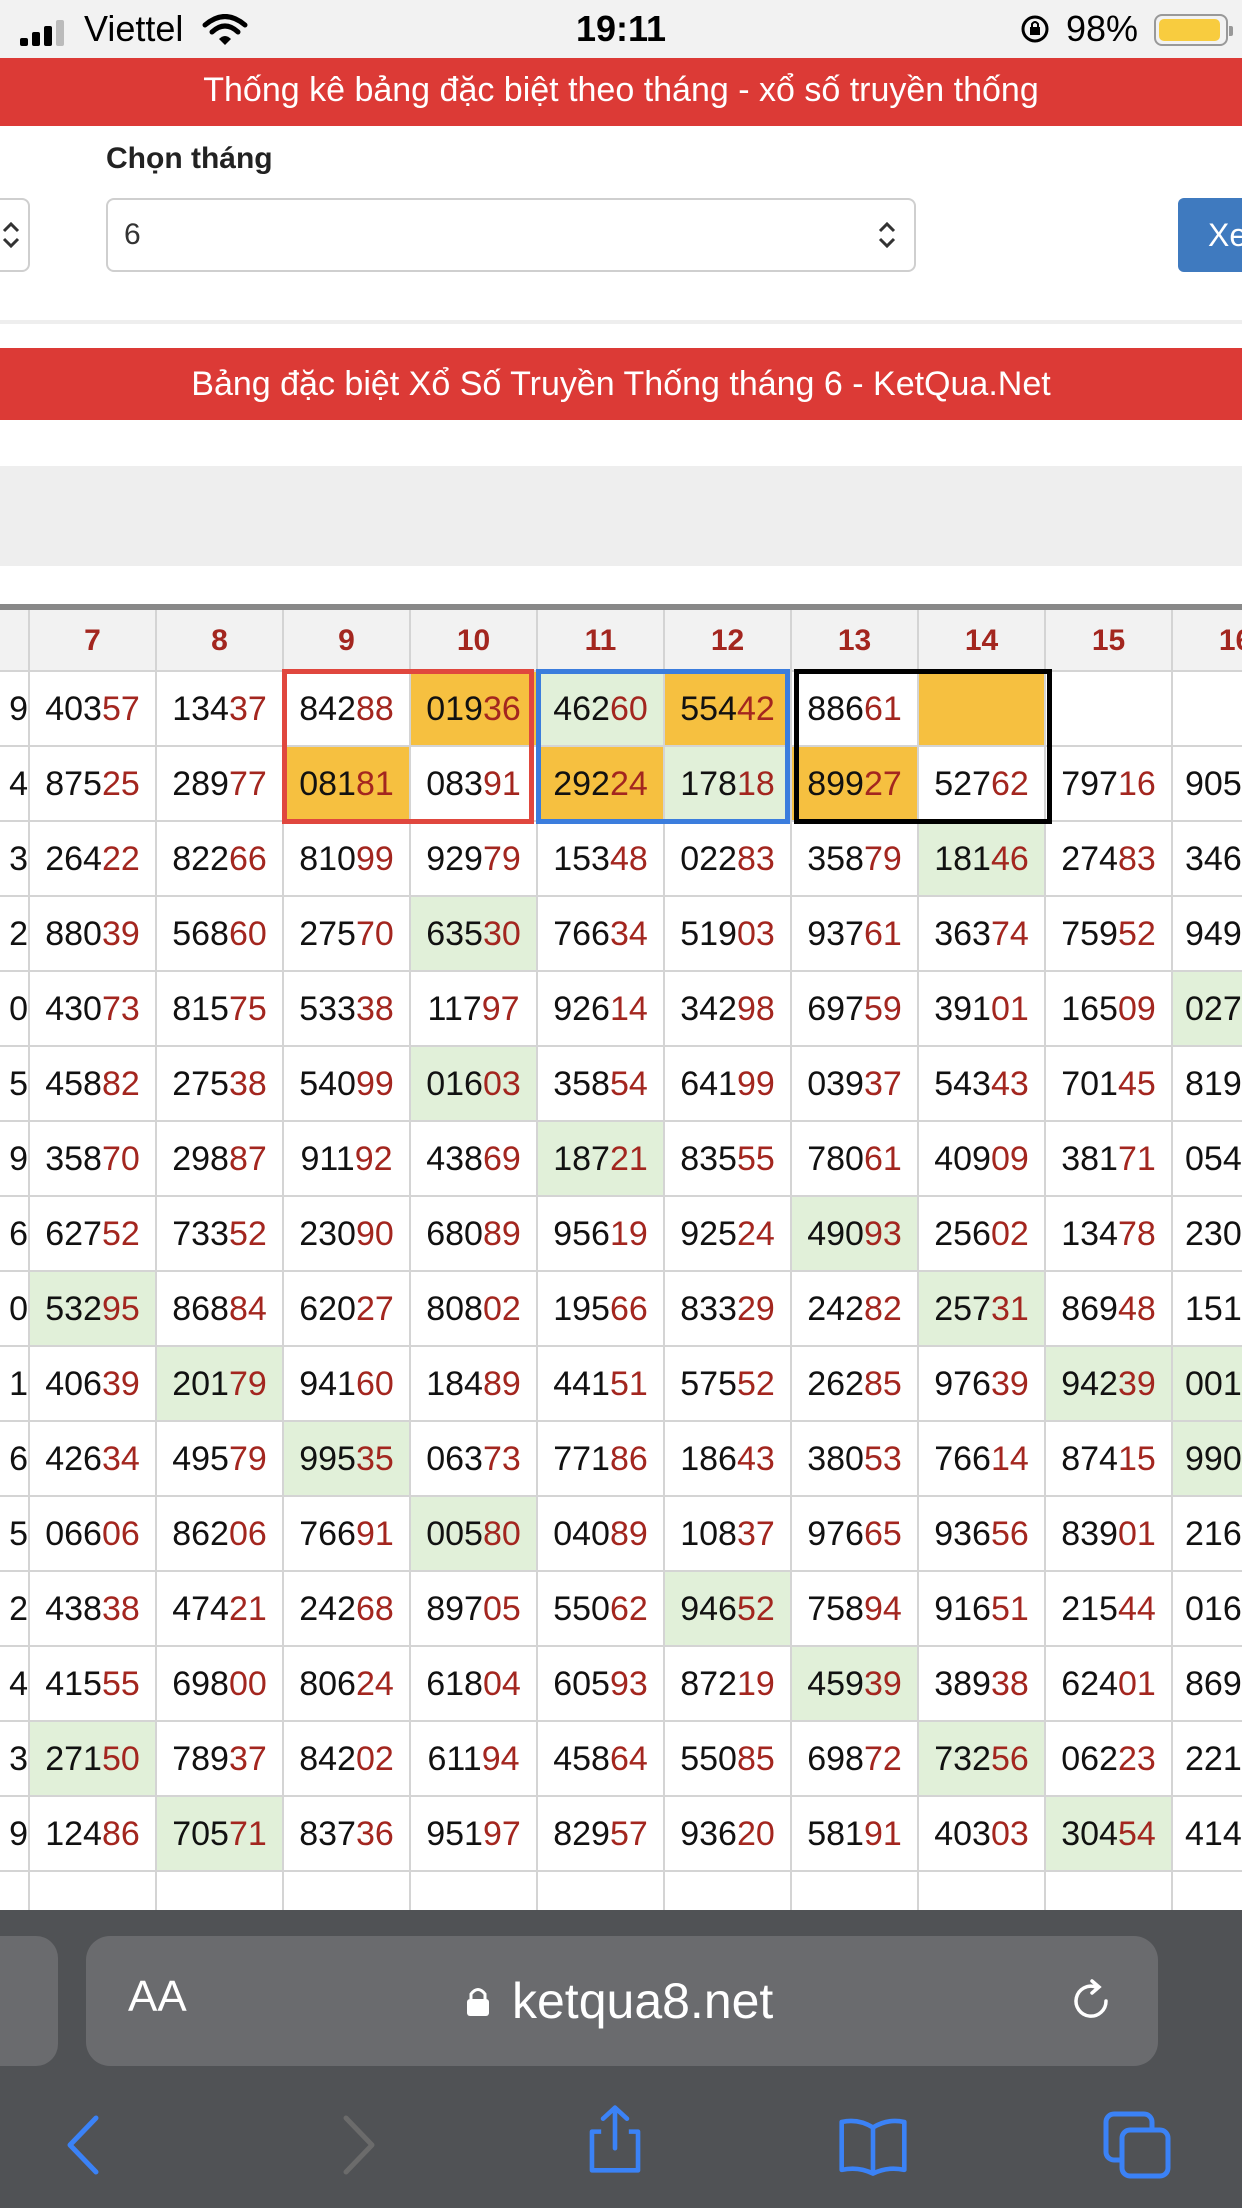 This screenshot has height=2208, width=1242. Describe the element at coordinates (962, 1009) in the screenshot. I see `number-head: 391` at that location.